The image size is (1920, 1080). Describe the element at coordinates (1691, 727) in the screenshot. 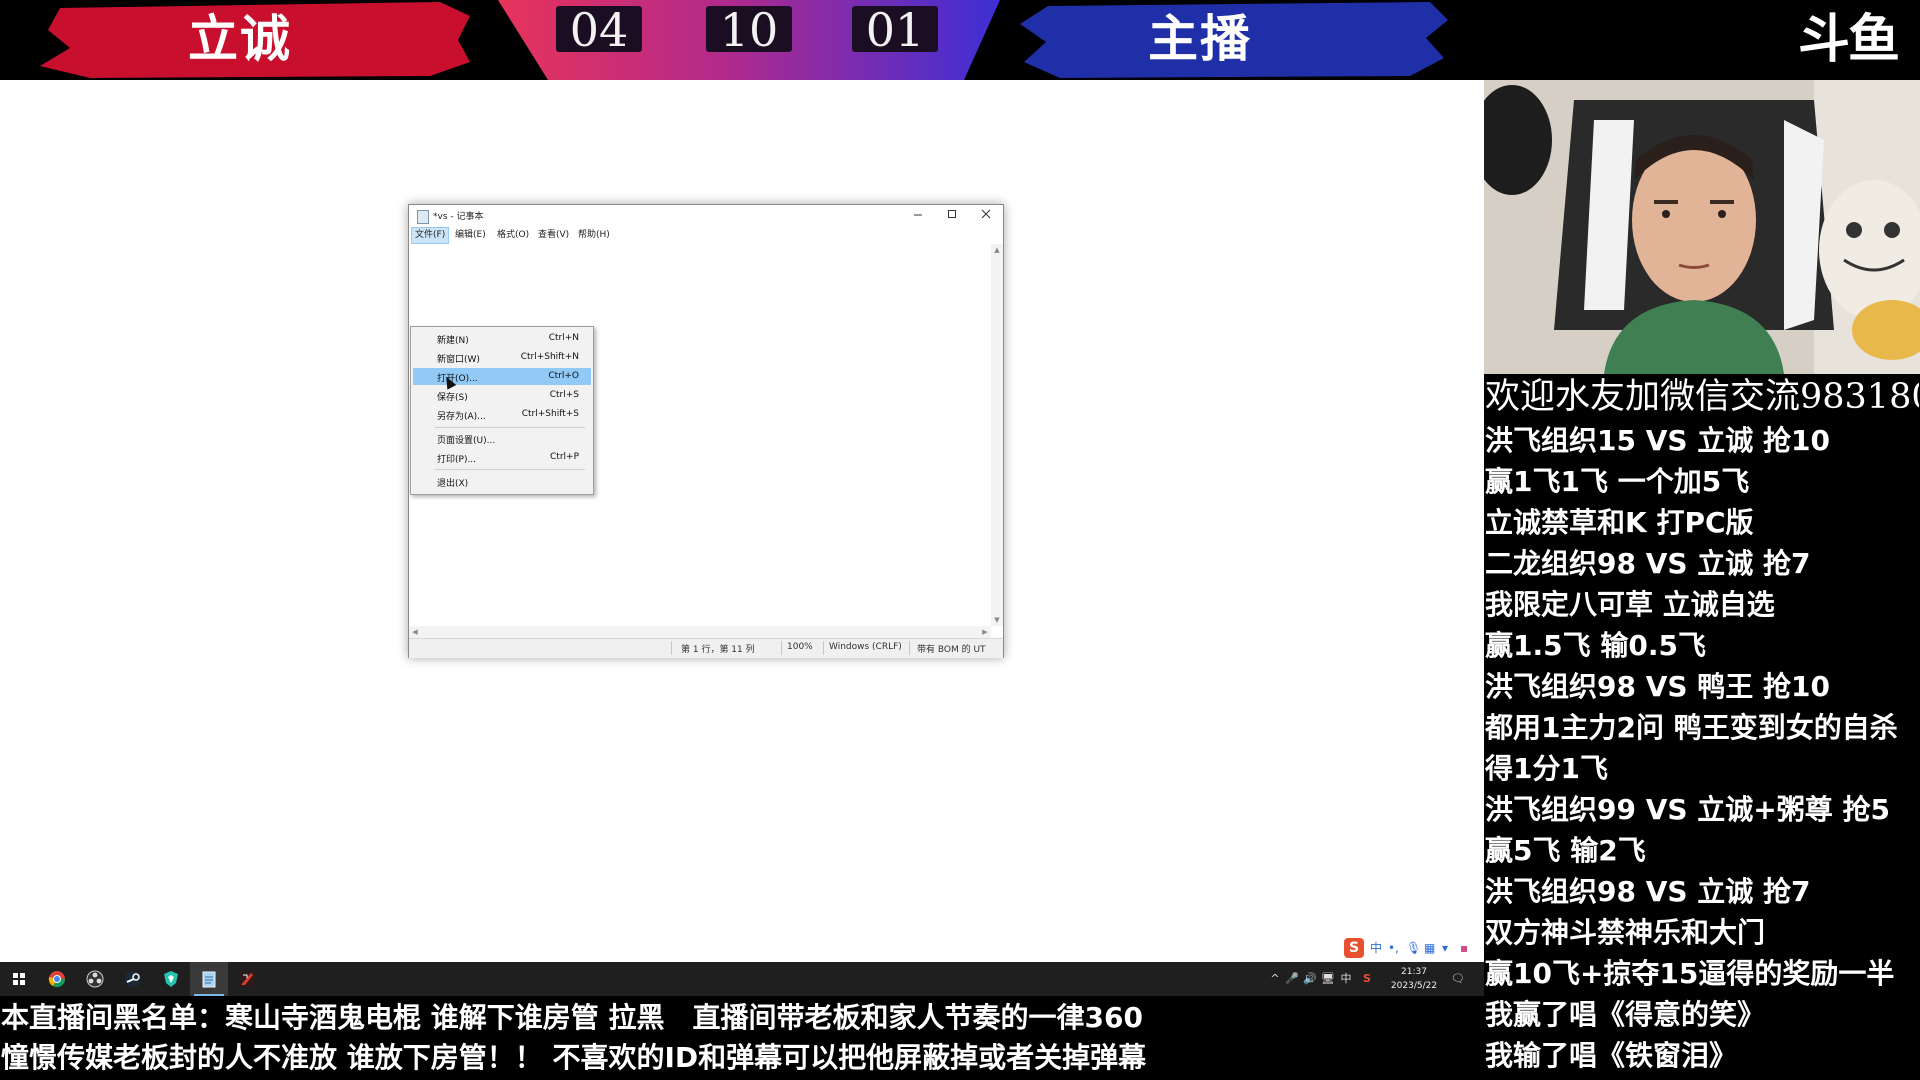

I see `rule-line: 都用1主力2问 鸭王变到女的自杀` at that location.